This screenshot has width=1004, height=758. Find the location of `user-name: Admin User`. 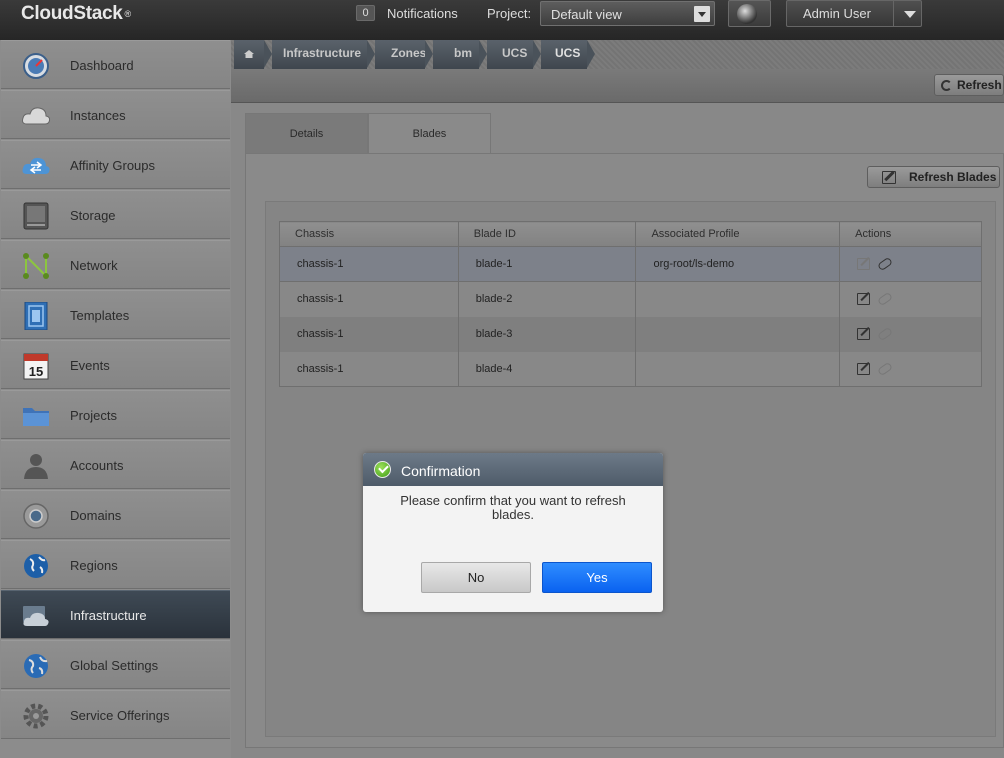

user-name: Admin User is located at coordinates (837, 13).